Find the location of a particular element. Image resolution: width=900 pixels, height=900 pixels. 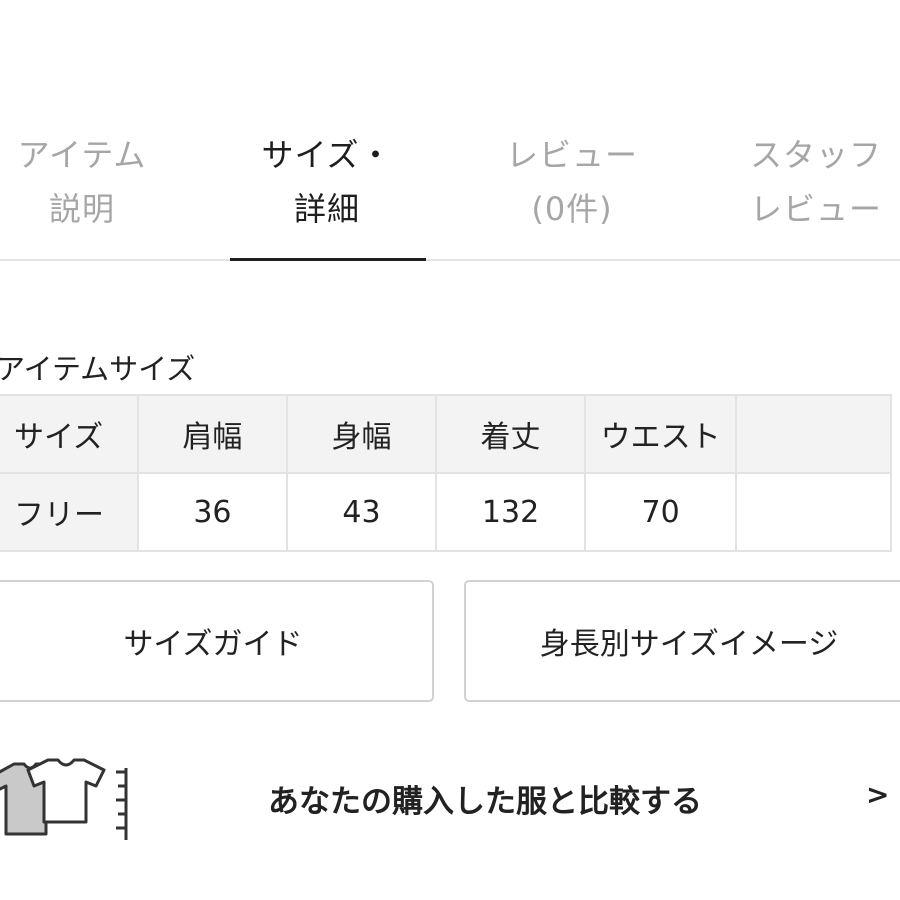

tab-reviews: レビュー (0件) is located at coordinates (572, 182).